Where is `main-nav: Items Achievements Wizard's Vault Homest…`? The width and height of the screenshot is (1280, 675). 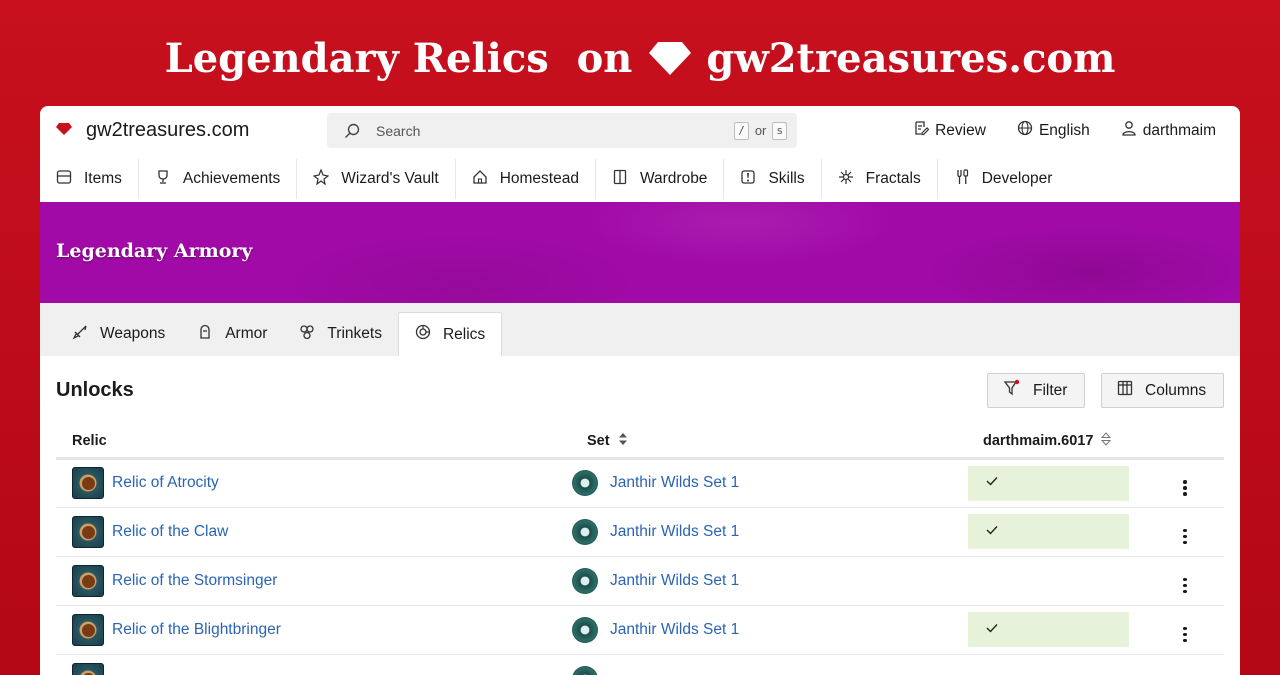
main-nav: Items Achievements Wizard's Vault Homest… is located at coordinates (640, 179).